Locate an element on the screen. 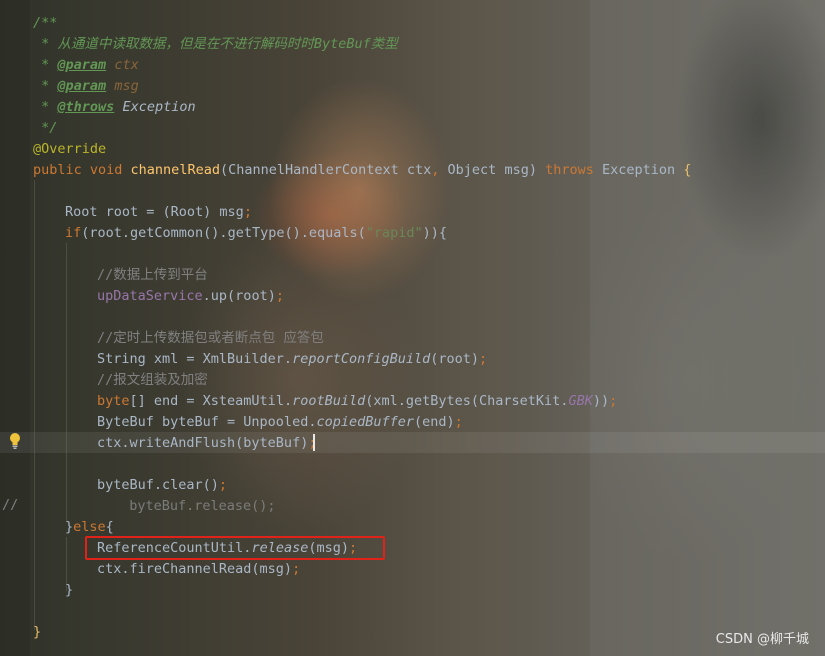  code-token: (xml.getBytes(CharsetKit. is located at coordinates (467, 401).